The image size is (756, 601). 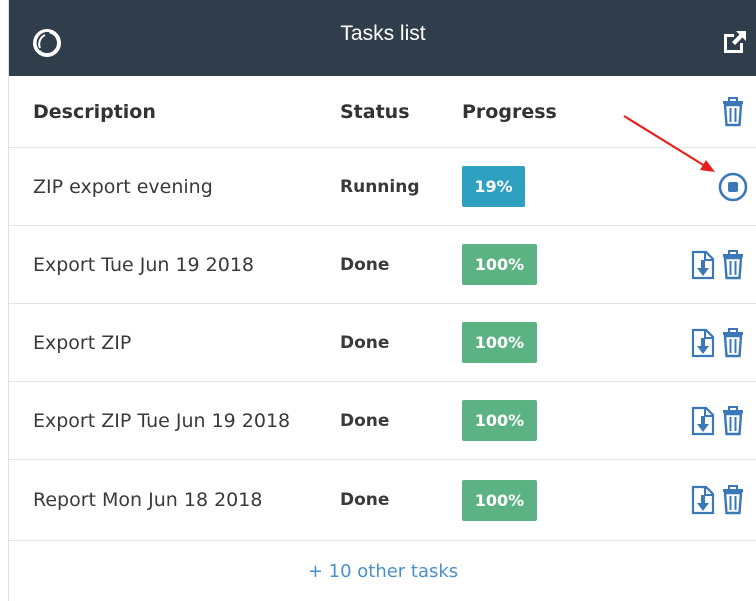 I want to click on task-description: ZIP export evening, so click(x=123, y=186).